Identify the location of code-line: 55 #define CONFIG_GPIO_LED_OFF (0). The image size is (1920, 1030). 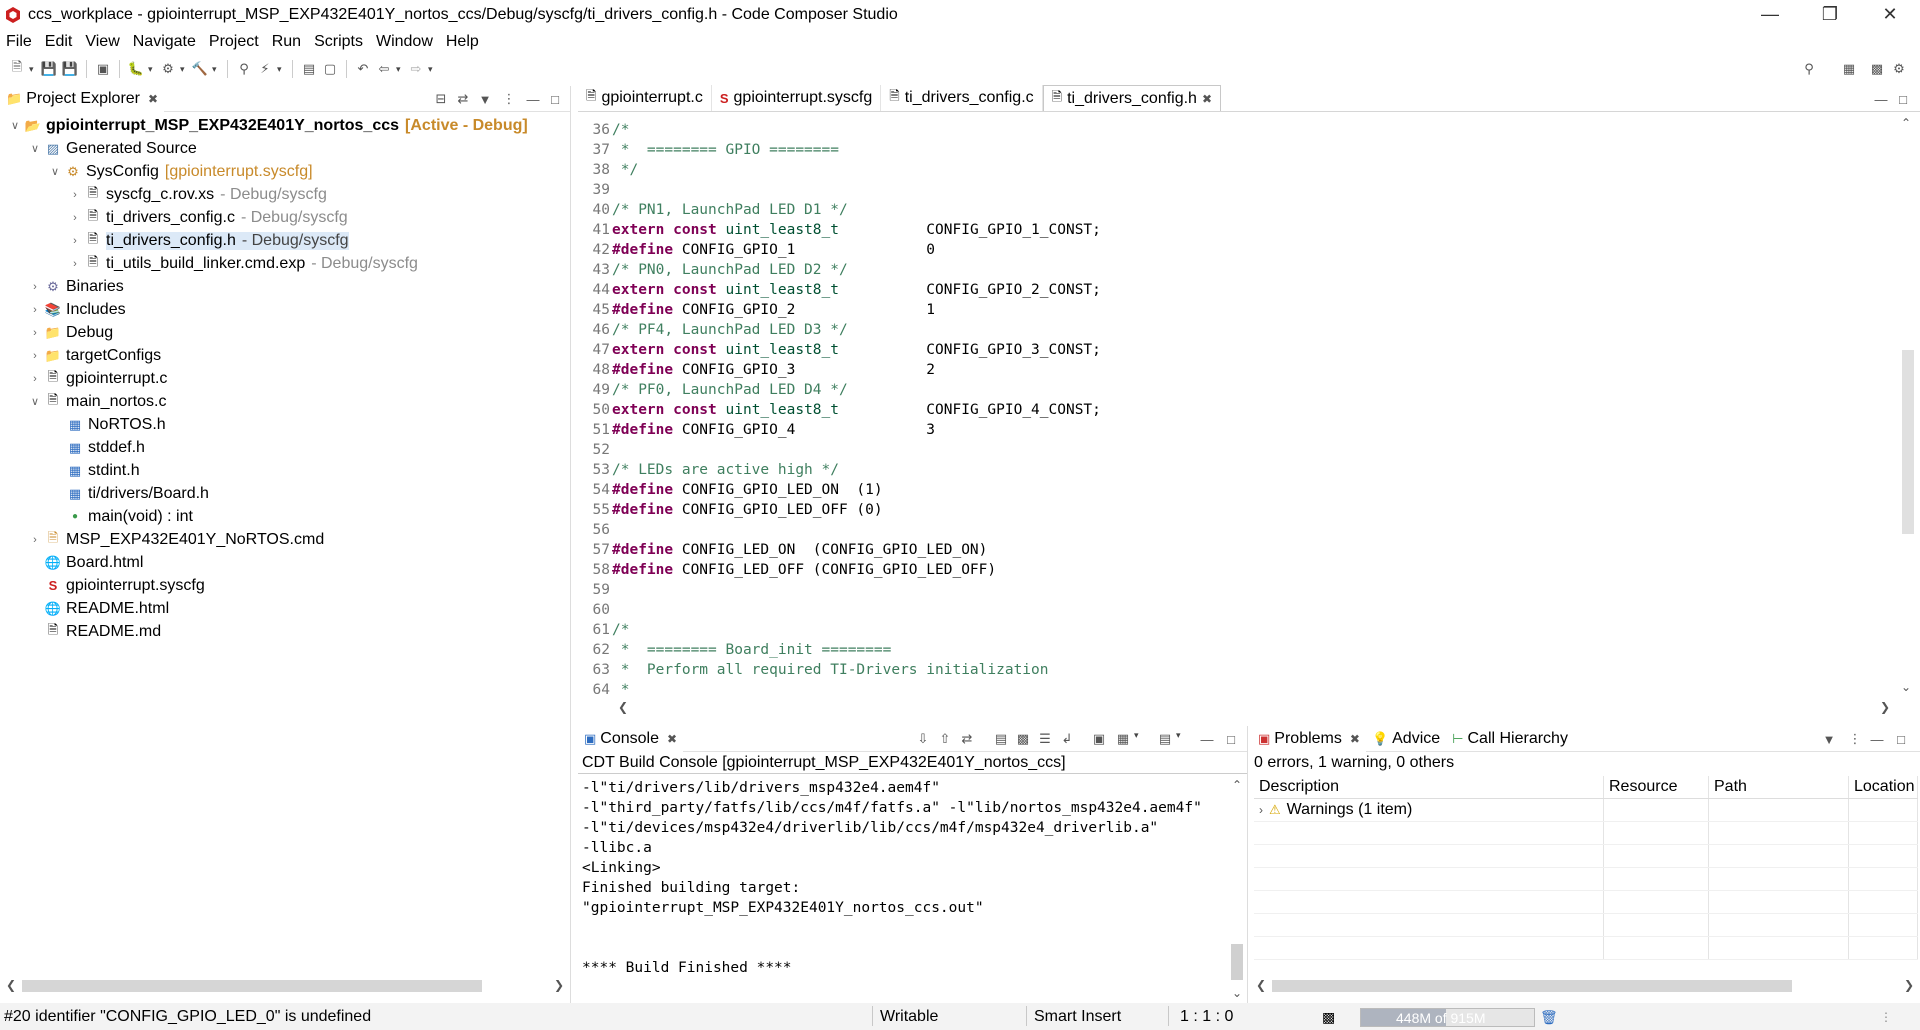
(1238, 510).